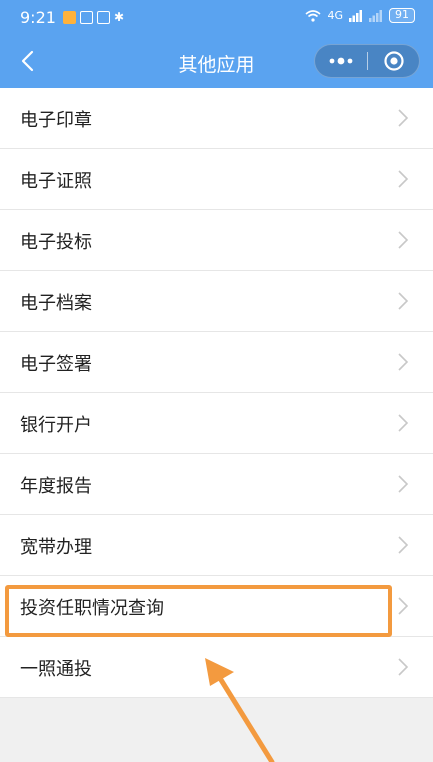 The image size is (433, 762). I want to click on mini-program-capsule, so click(367, 61).